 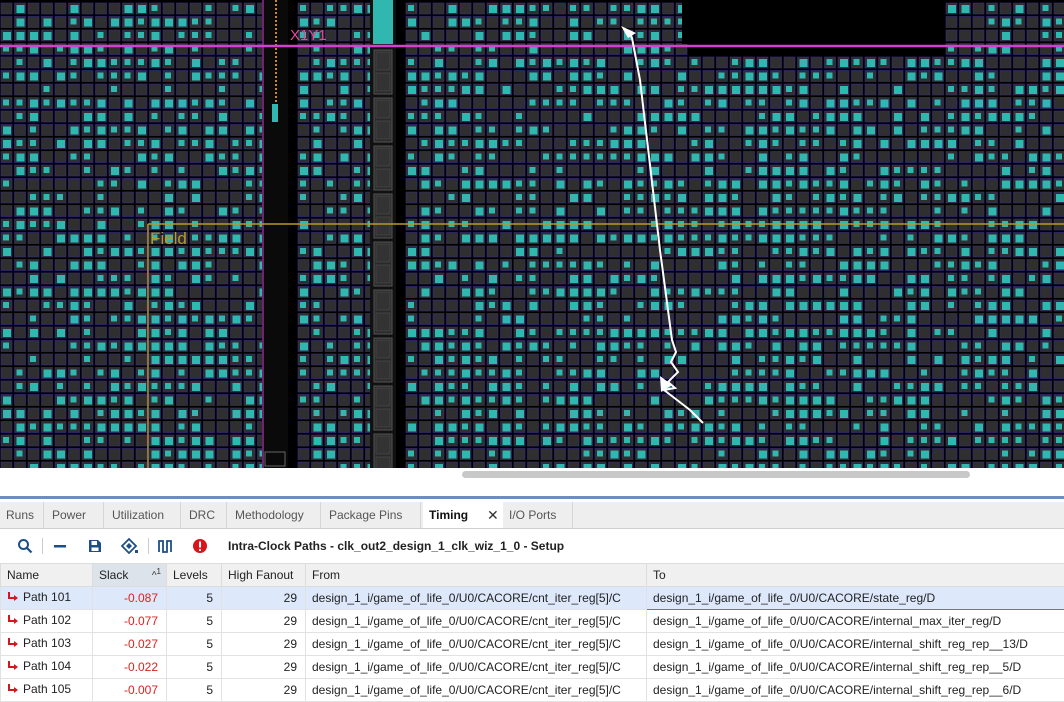 What do you see at coordinates (47, 690) in the screenshot?
I see `path-name-cell: Path 105` at bounding box center [47, 690].